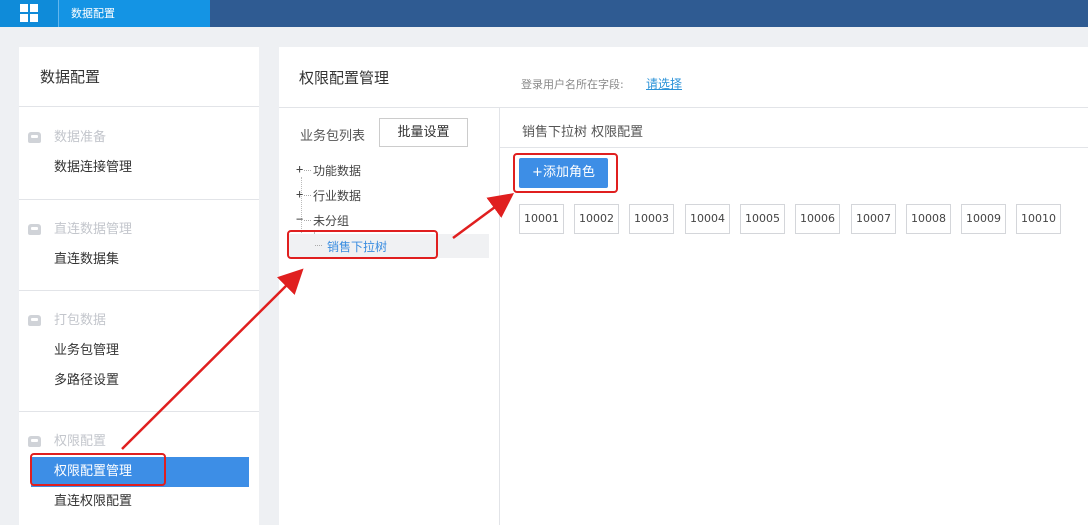 This screenshot has width=1088, height=525. Describe the element at coordinates (928, 219) in the screenshot. I see `role-chip: 10008` at that location.